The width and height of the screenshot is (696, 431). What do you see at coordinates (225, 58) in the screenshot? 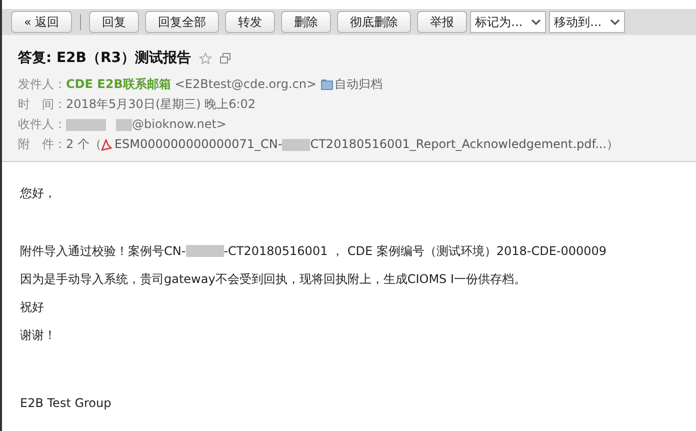
I see `popout-icon` at bounding box center [225, 58].